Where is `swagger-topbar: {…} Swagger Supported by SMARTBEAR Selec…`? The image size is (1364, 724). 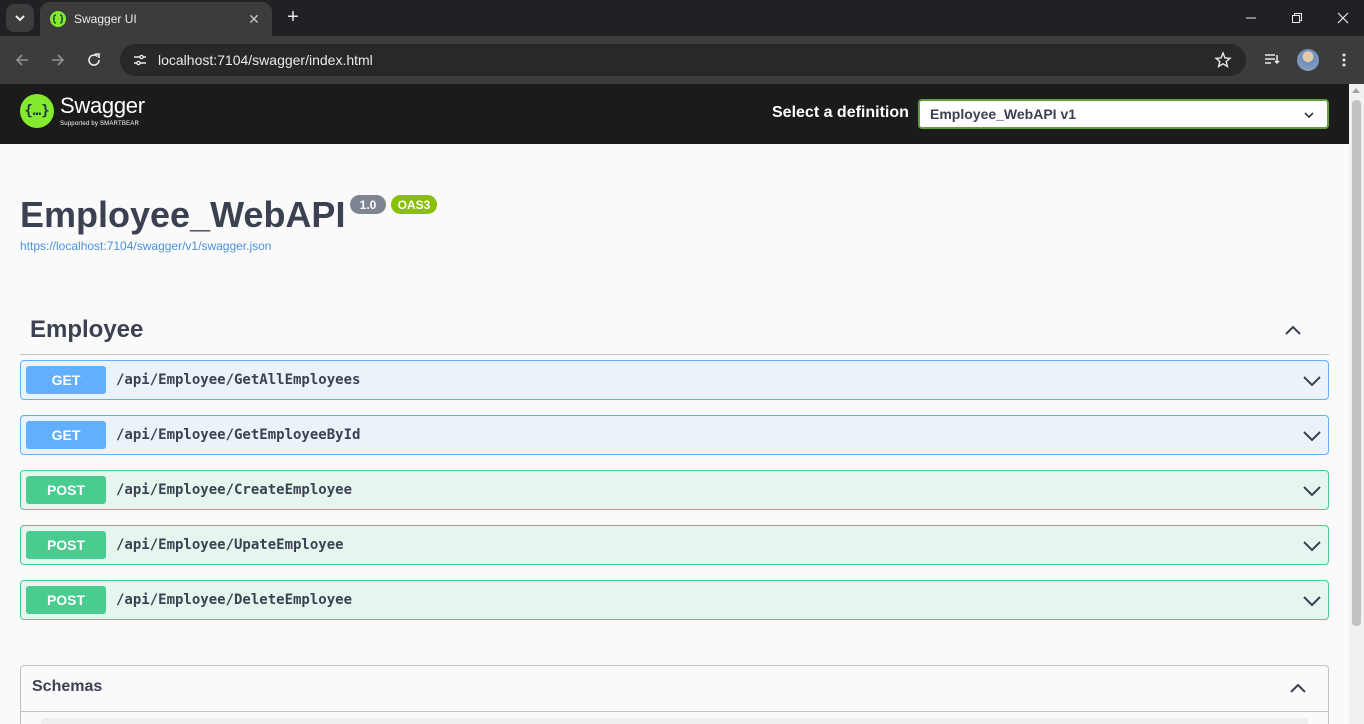 swagger-topbar: {…} Swagger Supported by SMARTBEAR Selec… is located at coordinates (674, 114).